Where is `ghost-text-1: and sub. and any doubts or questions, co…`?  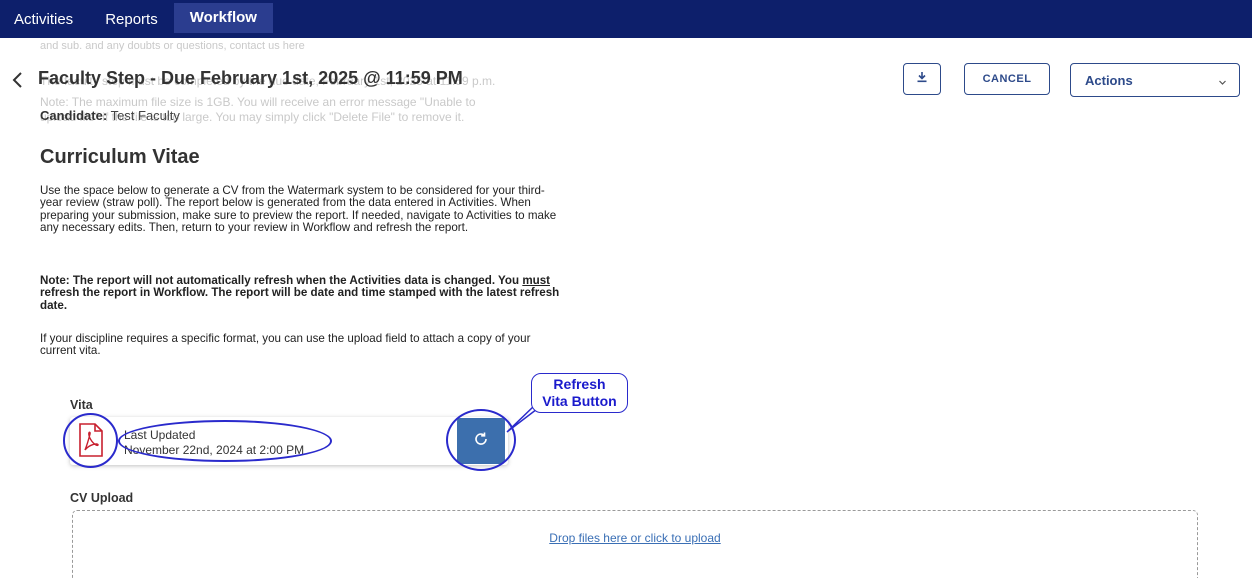
ghost-text-1: and sub. and any doubts or questions, co… is located at coordinates (172, 46).